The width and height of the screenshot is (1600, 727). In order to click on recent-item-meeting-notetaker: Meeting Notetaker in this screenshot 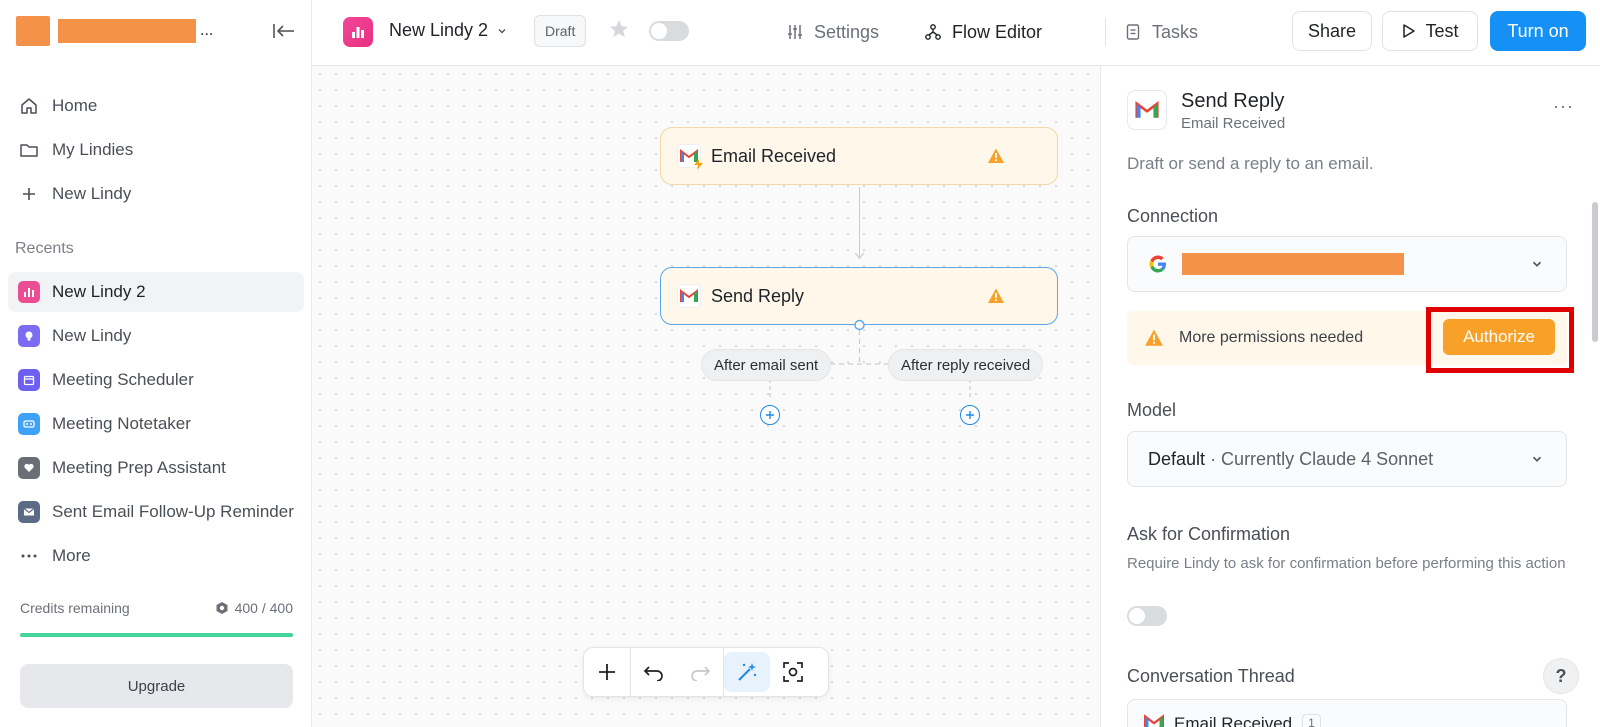, I will do `click(156, 424)`.